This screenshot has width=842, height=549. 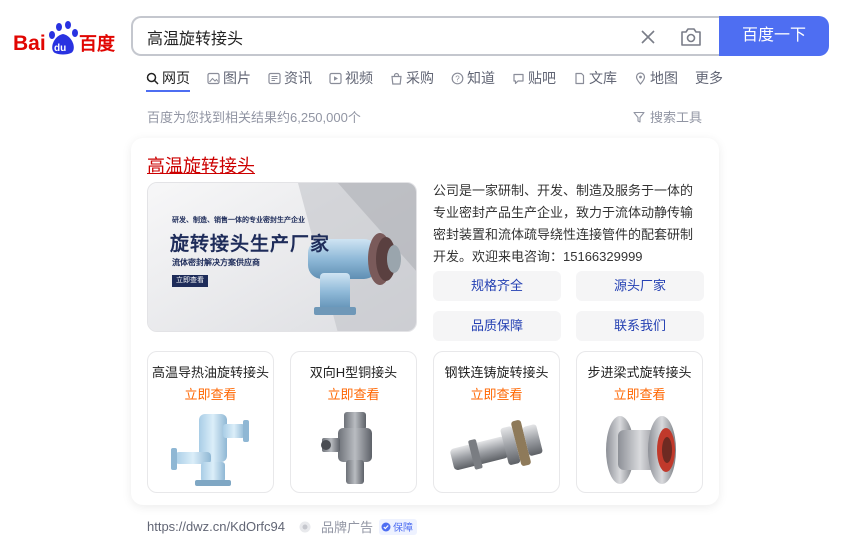 I want to click on product-card: 钢铁连铸旋转接头 立即查看, so click(x=496, y=422).